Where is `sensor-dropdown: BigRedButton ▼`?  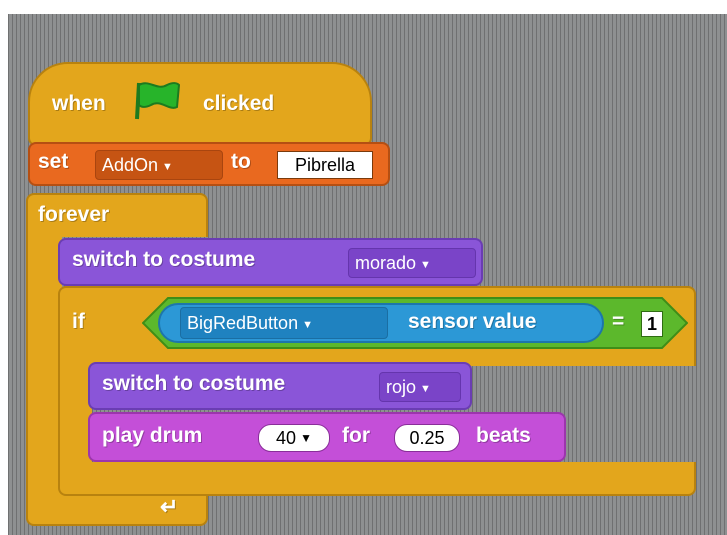 sensor-dropdown: BigRedButton ▼ is located at coordinates (284, 323).